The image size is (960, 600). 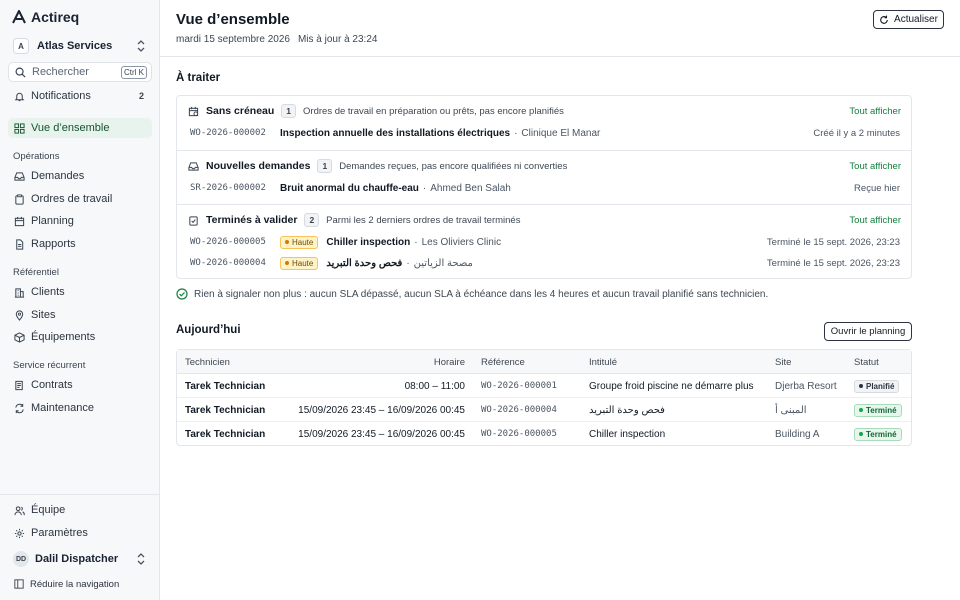 What do you see at coordinates (58, 176) in the screenshot?
I see `sidebar-item-label: Demandes` at bounding box center [58, 176].